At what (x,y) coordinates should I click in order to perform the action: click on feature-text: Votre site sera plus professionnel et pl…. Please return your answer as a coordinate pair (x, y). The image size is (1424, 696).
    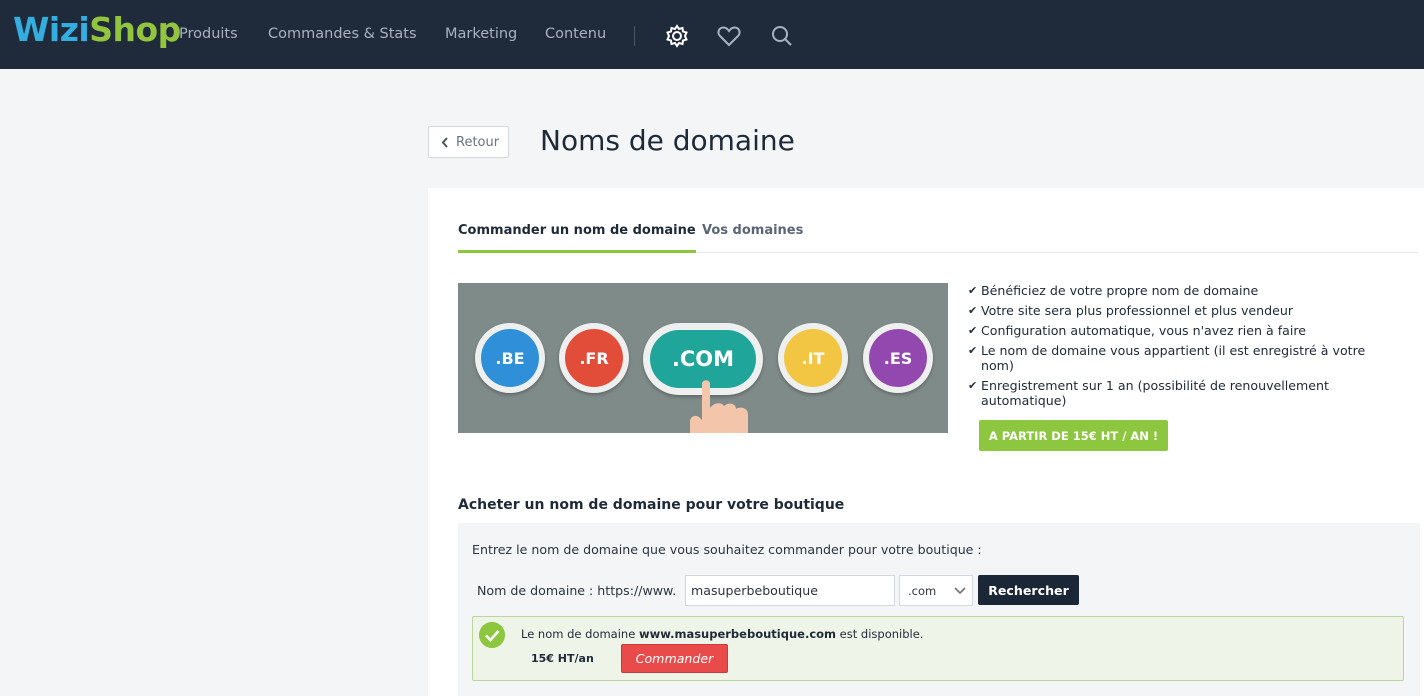
    Looking at the image, I should click on (1137, 310).